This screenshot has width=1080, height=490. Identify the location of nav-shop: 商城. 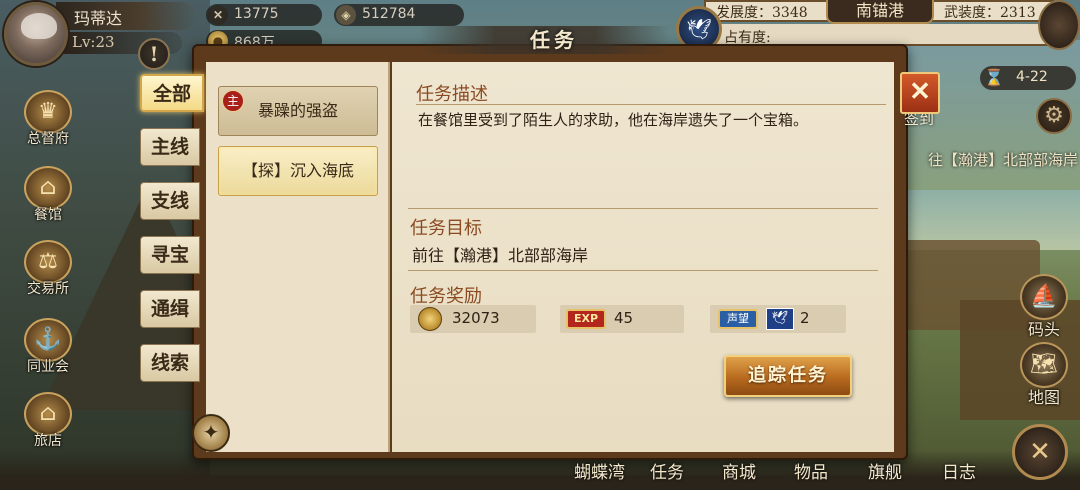
(739, 470).